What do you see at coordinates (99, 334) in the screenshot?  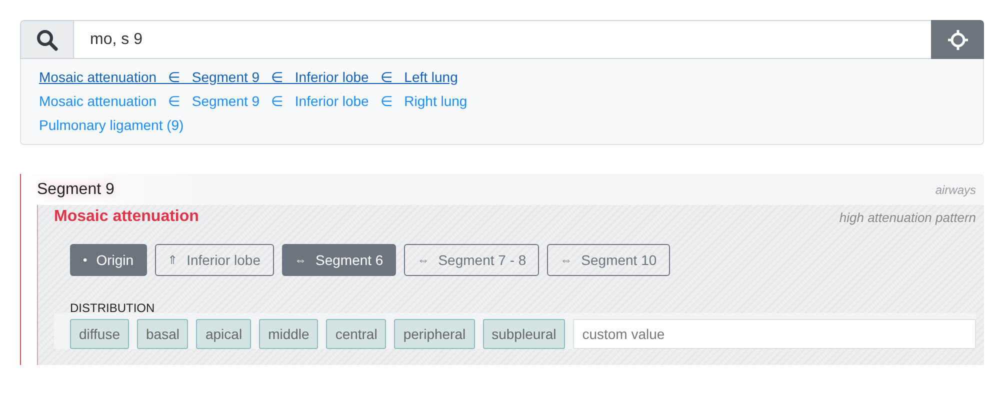 I see `distribution-tag: diffuse` at bounding box center [99, 334].